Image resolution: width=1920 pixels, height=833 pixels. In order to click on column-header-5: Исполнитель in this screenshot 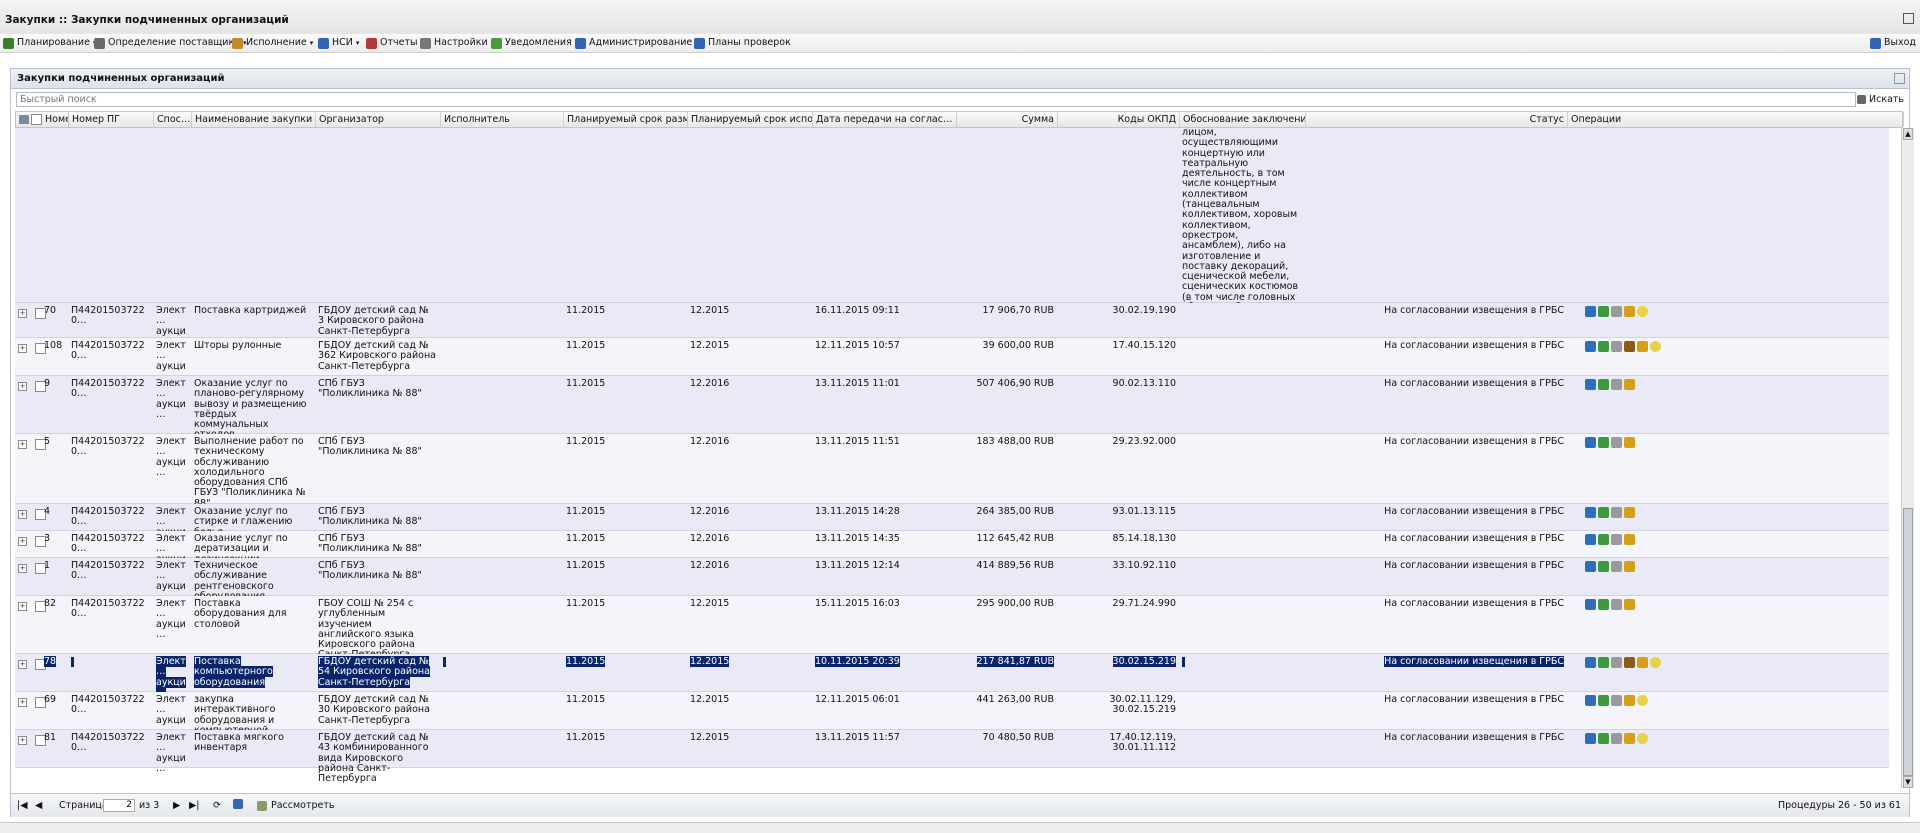, I will do `click(502, 119)`.